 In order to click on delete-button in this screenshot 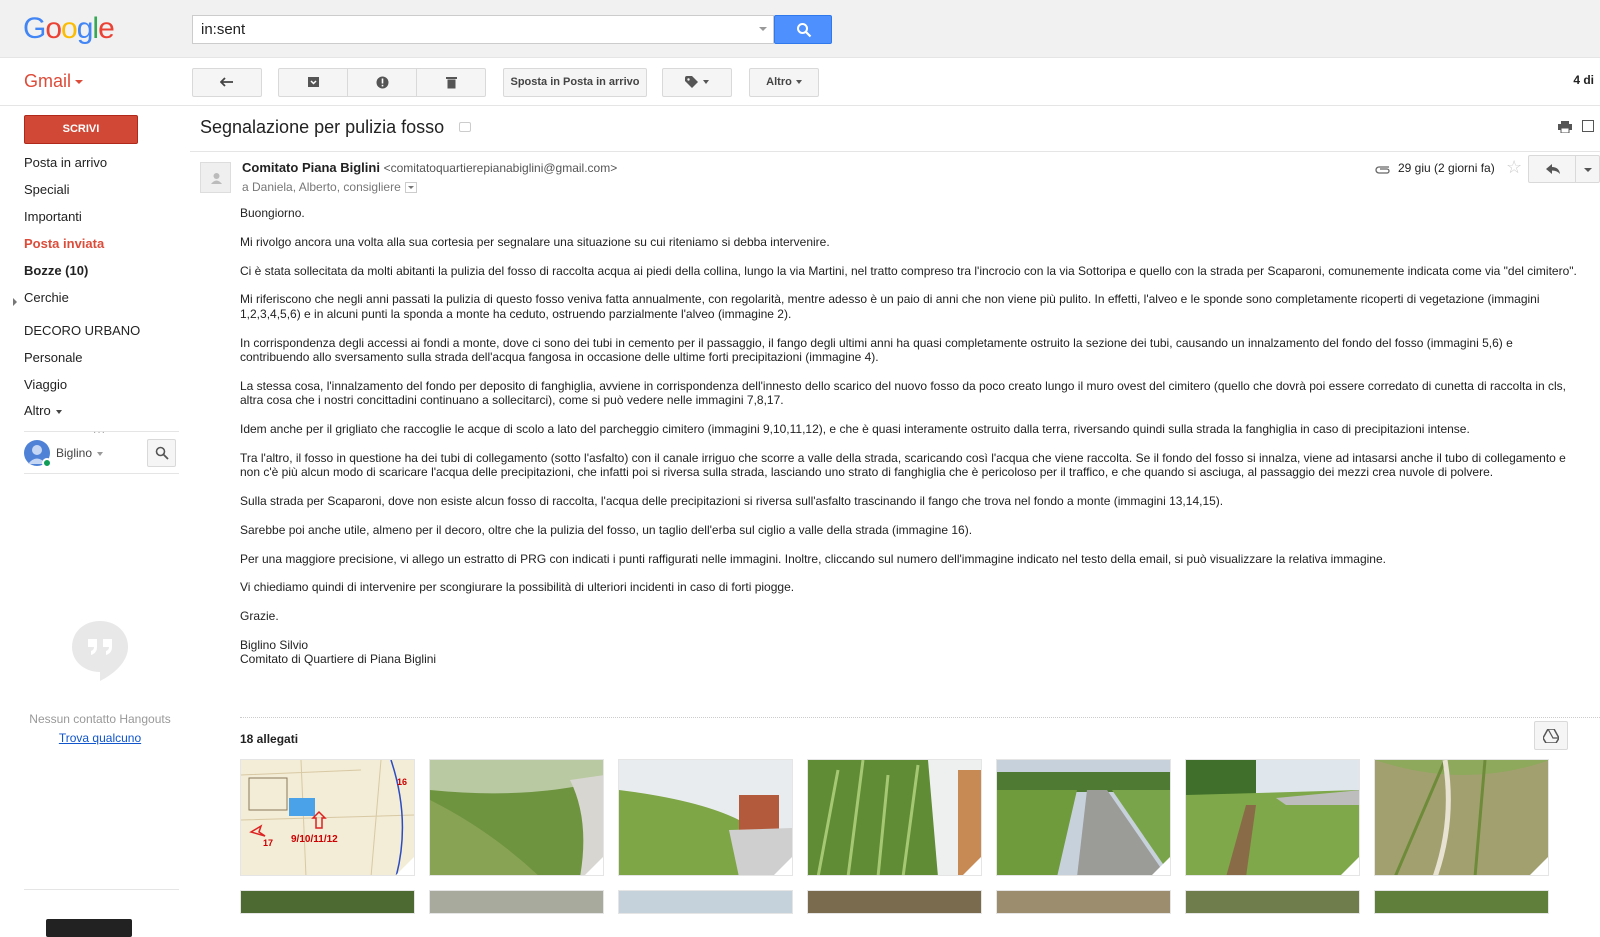, I will do `click(451, 82)`.